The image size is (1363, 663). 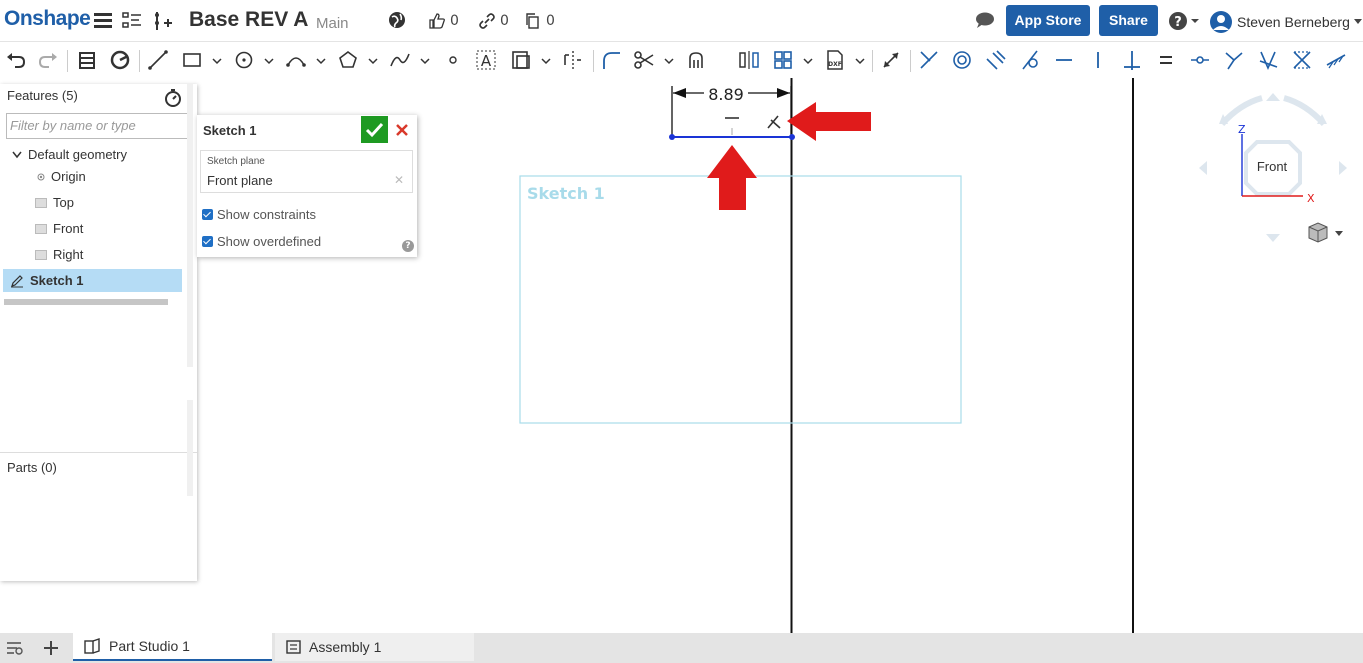 I want to click on feature-filter-input: Filter by name or type, so click(x=97, y=126).